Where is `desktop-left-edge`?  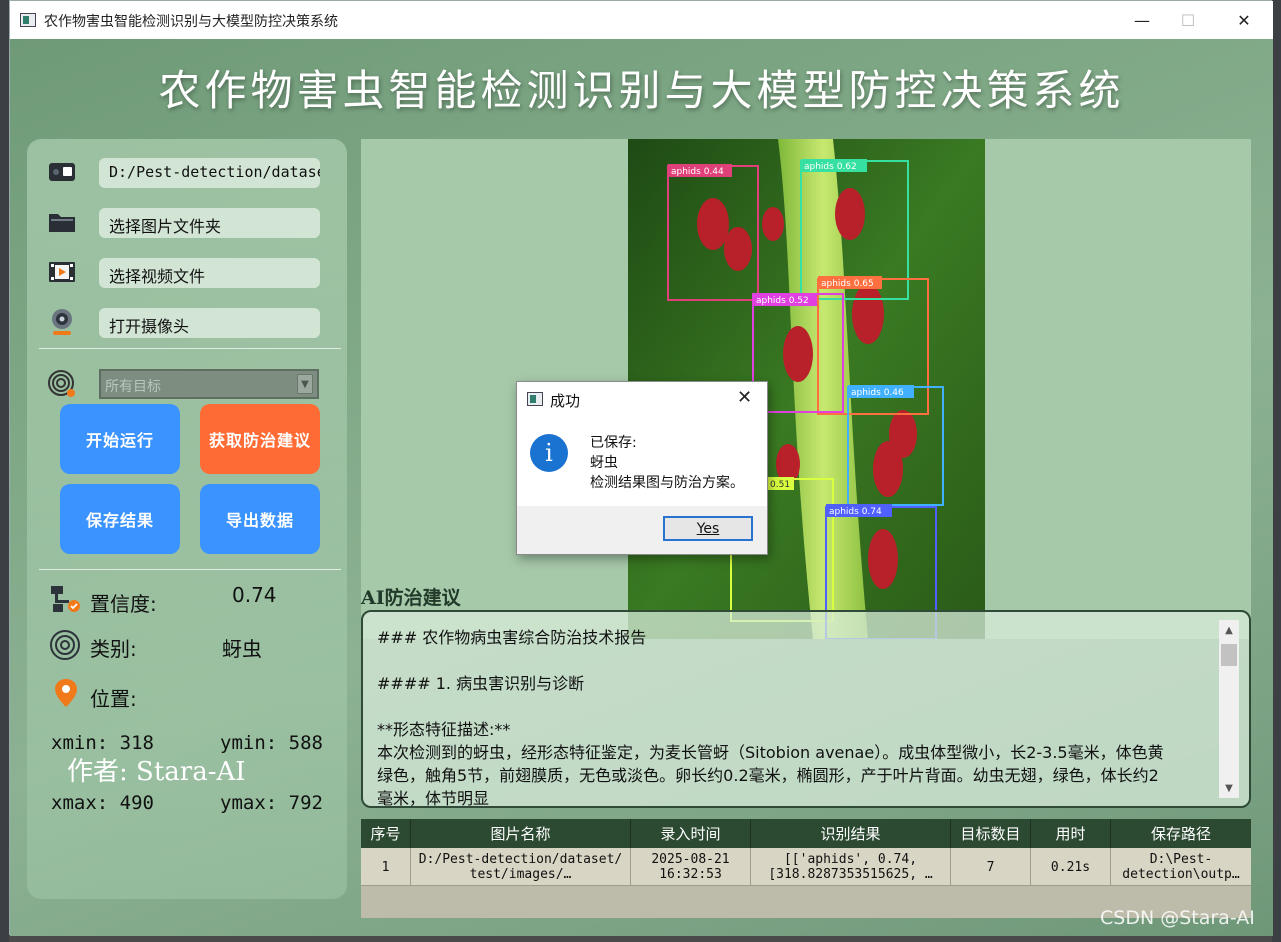
desktop-left-edge is located at coordinates (4, 471).